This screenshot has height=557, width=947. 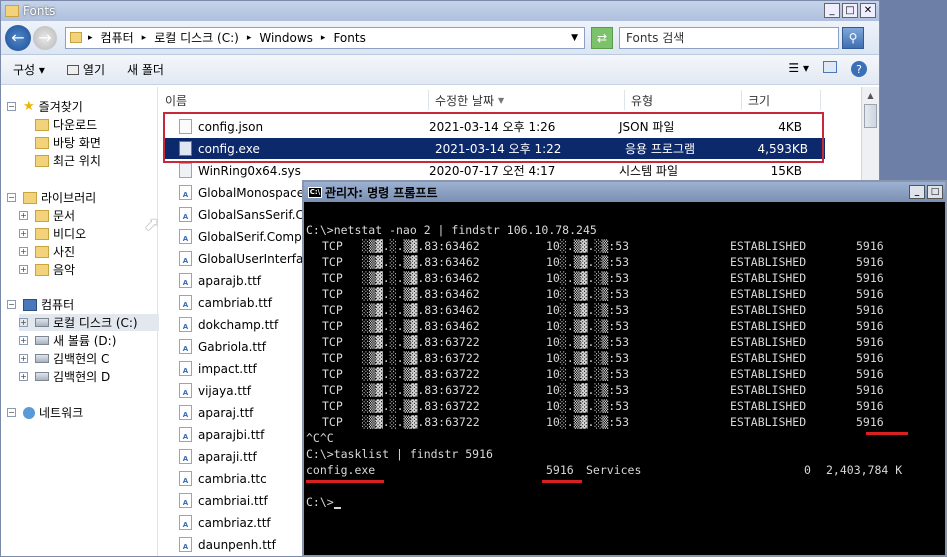 What do you see at coordinates (45, 106) in the screenshot?
I see `nav-item: − ★ 즐겨찾기` at bounding box center [45, 106].